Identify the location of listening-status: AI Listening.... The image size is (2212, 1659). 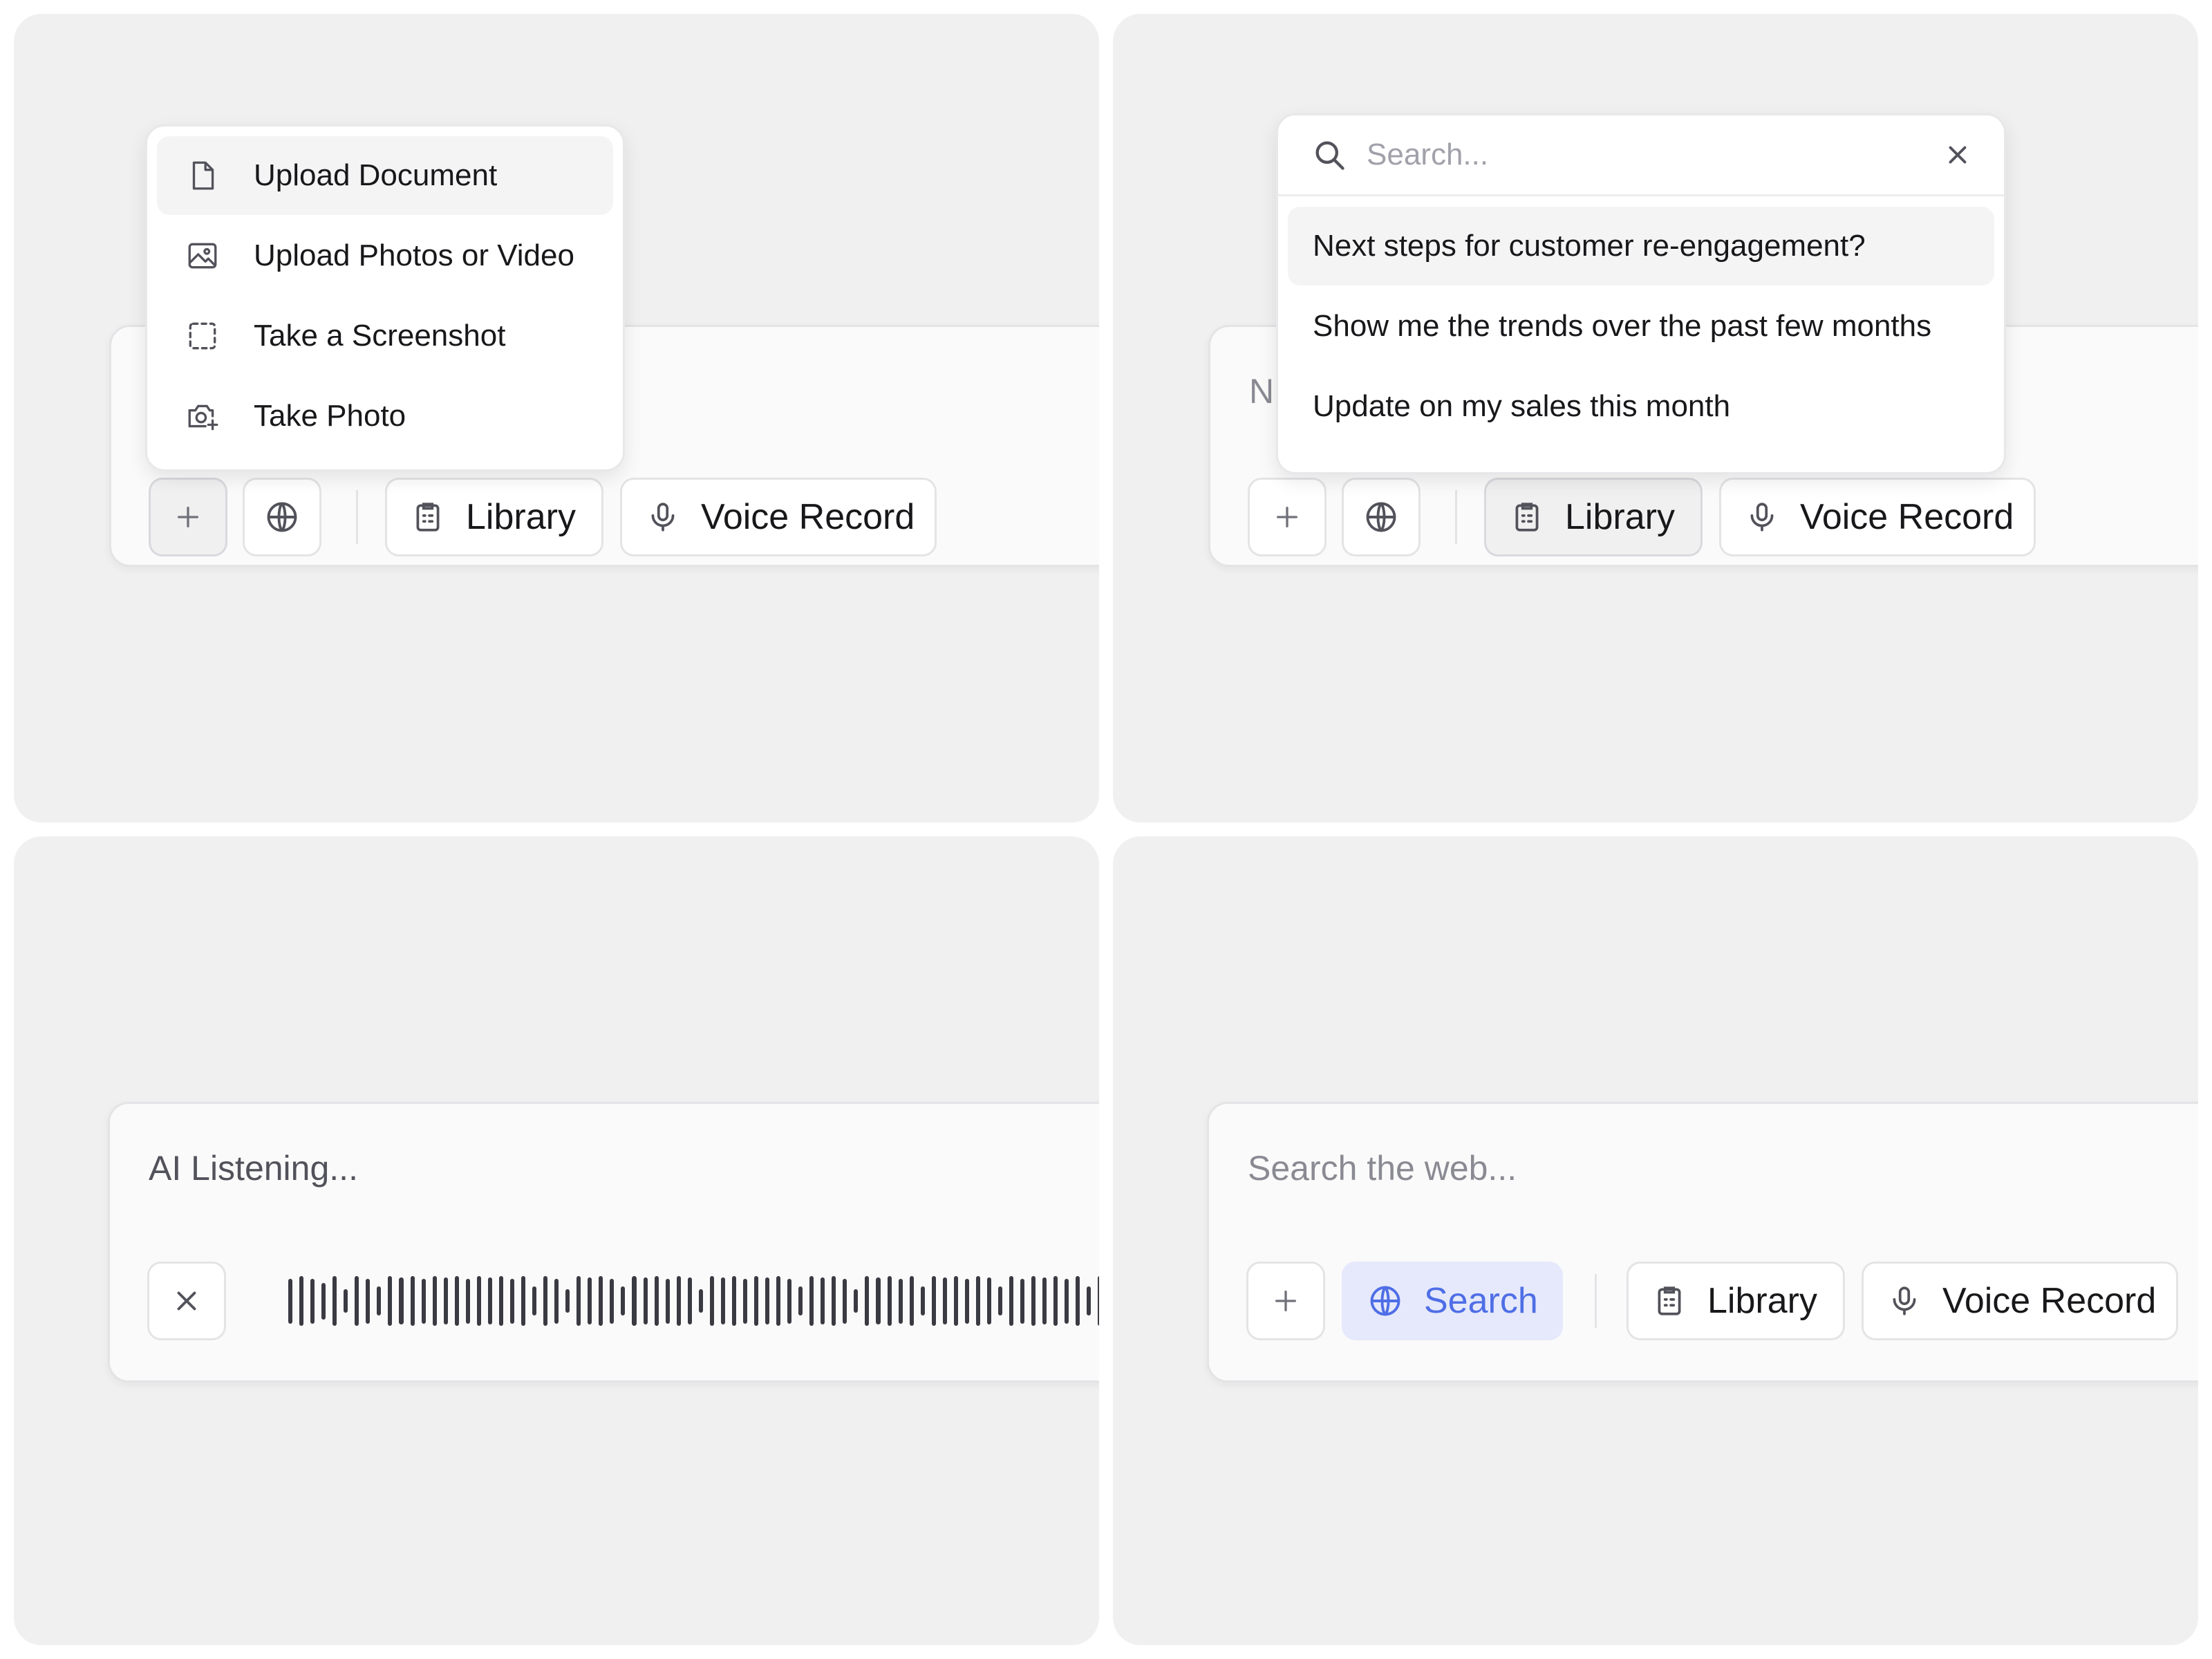
(253, 1168).